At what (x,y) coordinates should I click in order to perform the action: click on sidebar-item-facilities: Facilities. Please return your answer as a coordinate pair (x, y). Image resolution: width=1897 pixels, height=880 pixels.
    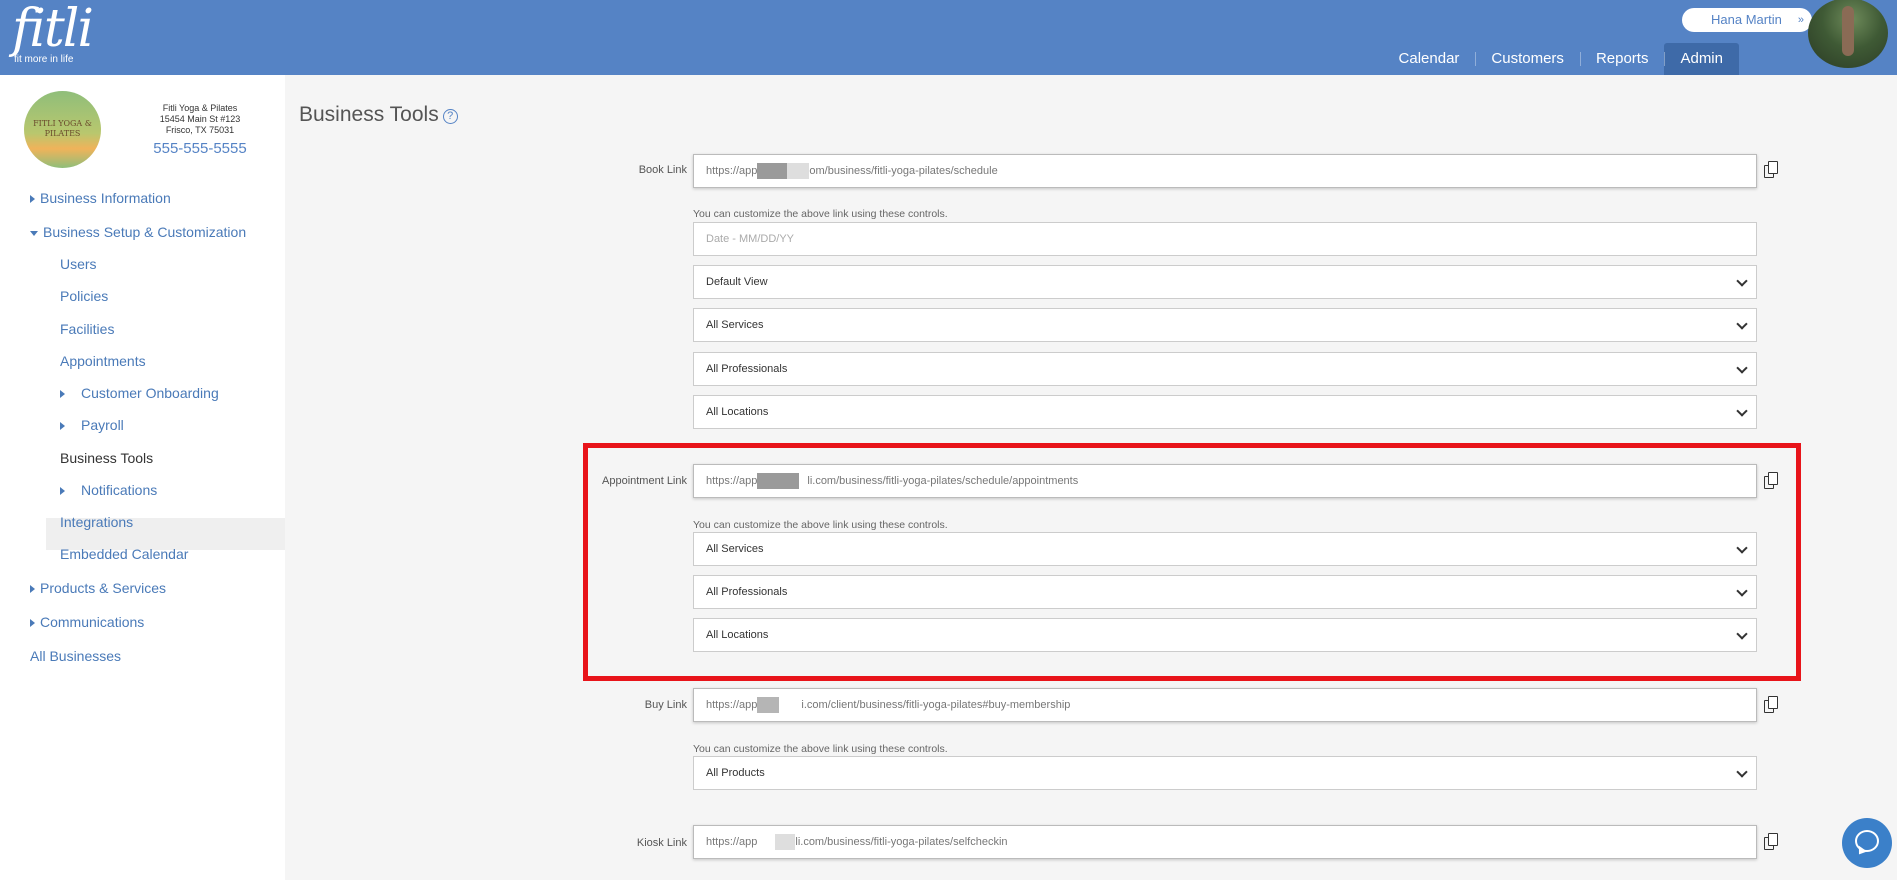
    Looking at the image, I should click on (87, 329).